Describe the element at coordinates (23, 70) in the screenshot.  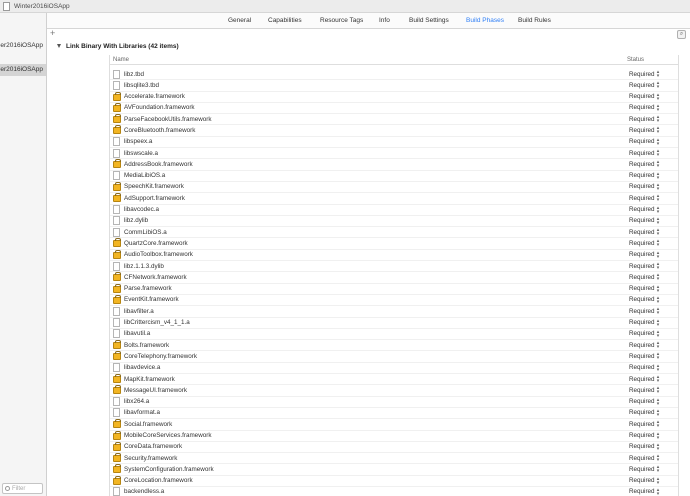
I see `sidebar-item-target: er2016iOSApp` at that location.